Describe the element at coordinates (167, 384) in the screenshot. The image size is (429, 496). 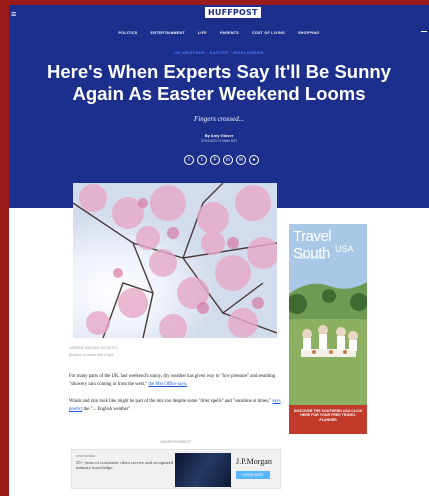
I see `met-office-link: the Met Office says.` at that location.